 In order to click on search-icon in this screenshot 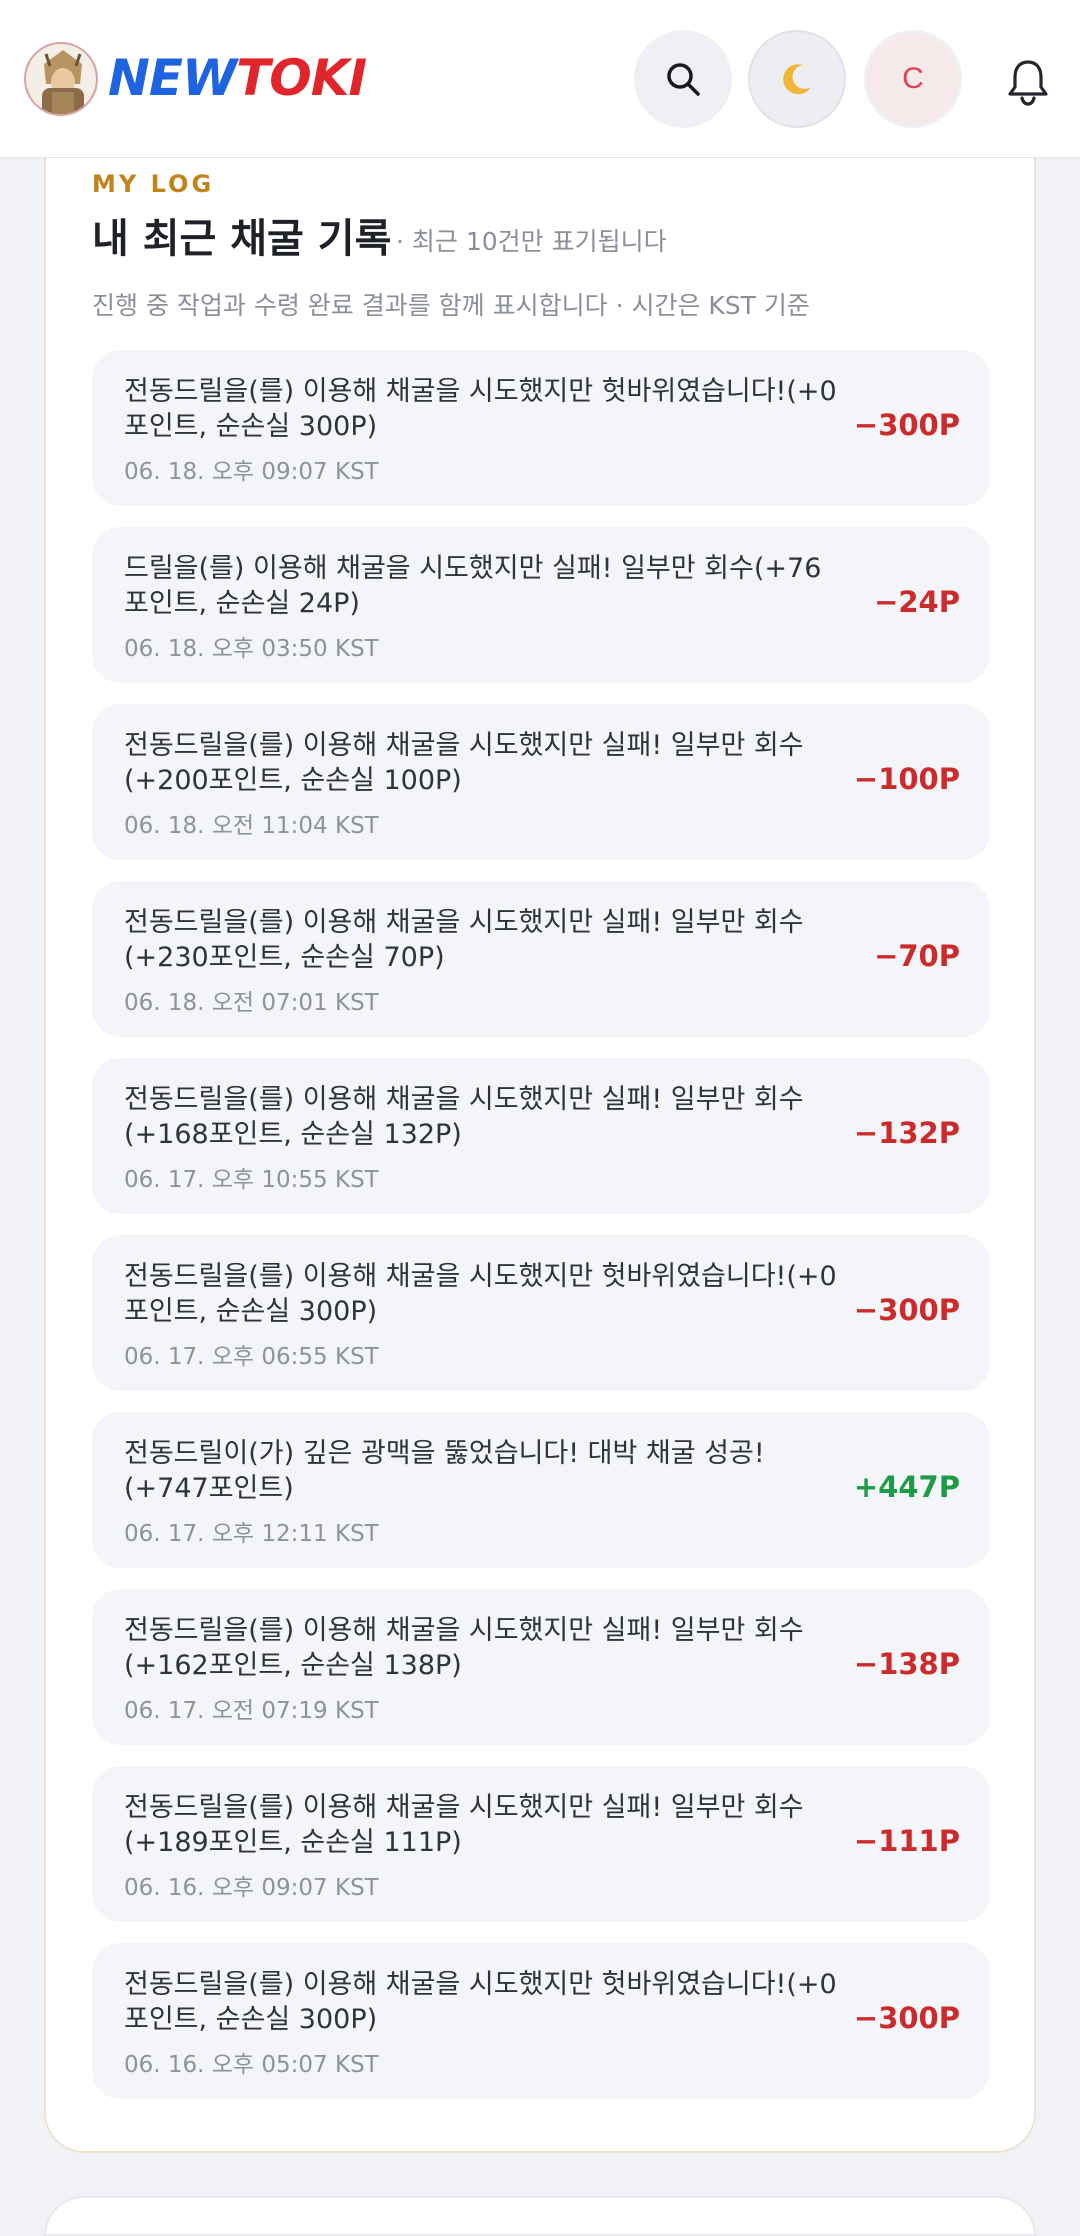, I will do `click(683, 79)`.